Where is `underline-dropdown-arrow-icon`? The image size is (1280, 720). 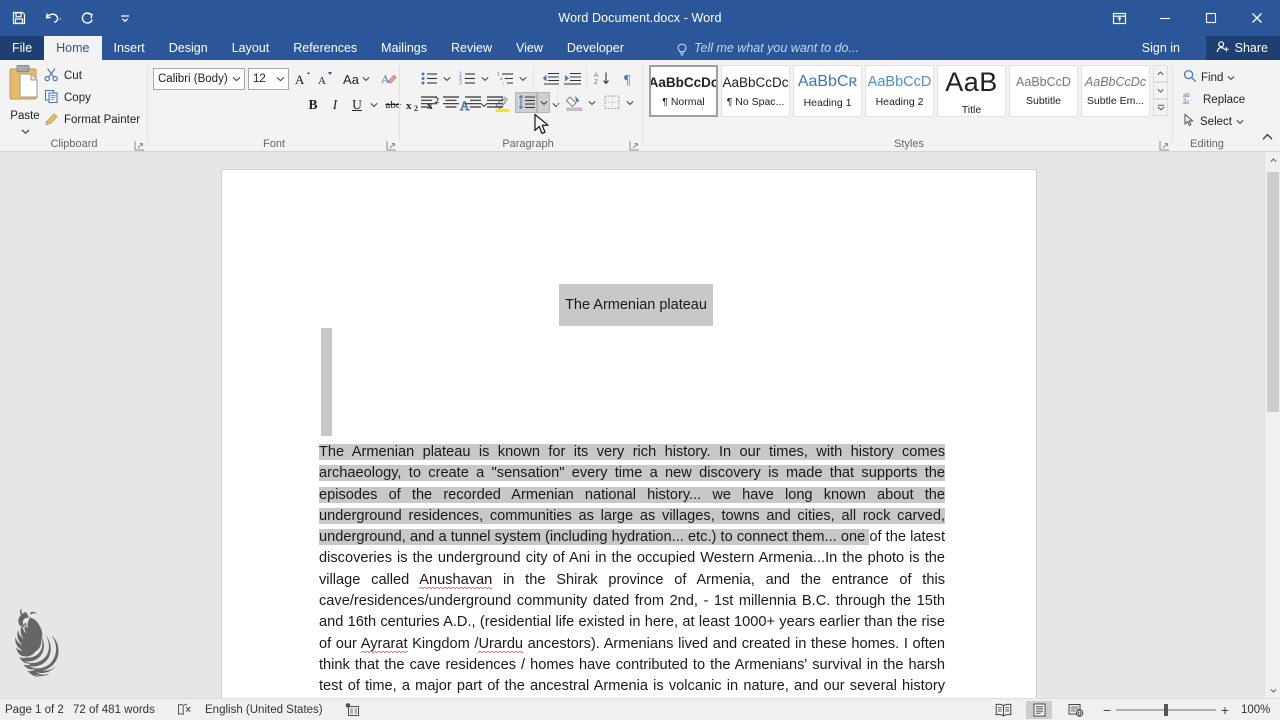
underline-dropdown-arrow-icon is located at coordinates (373, 104).